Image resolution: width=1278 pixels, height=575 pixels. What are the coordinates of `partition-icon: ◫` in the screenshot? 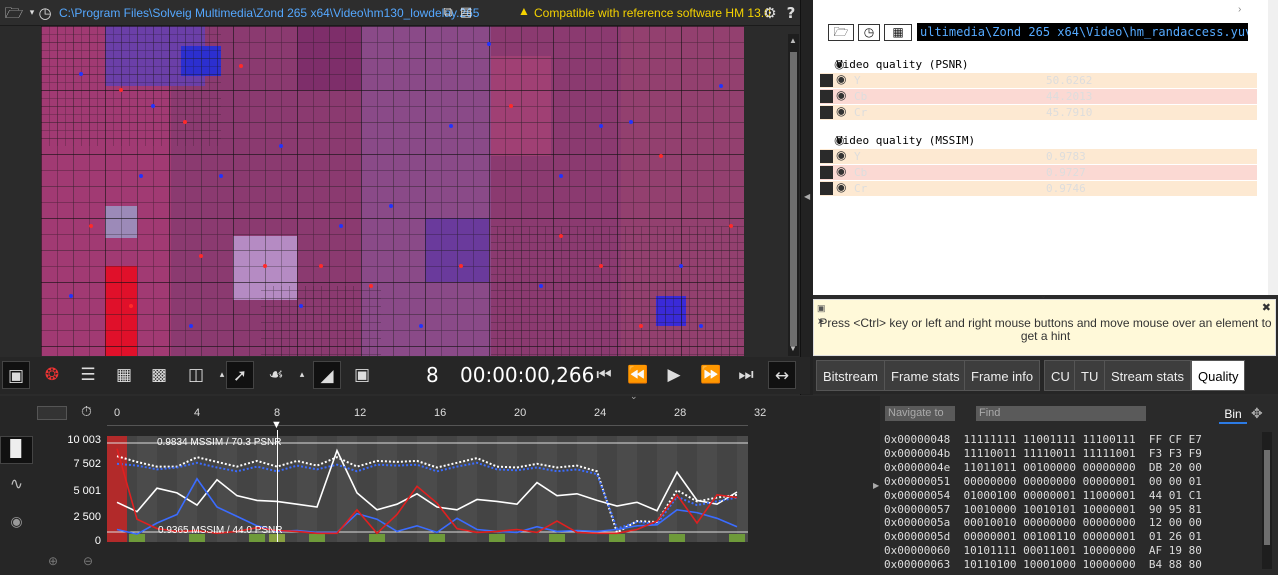 It's located at (196, 375).